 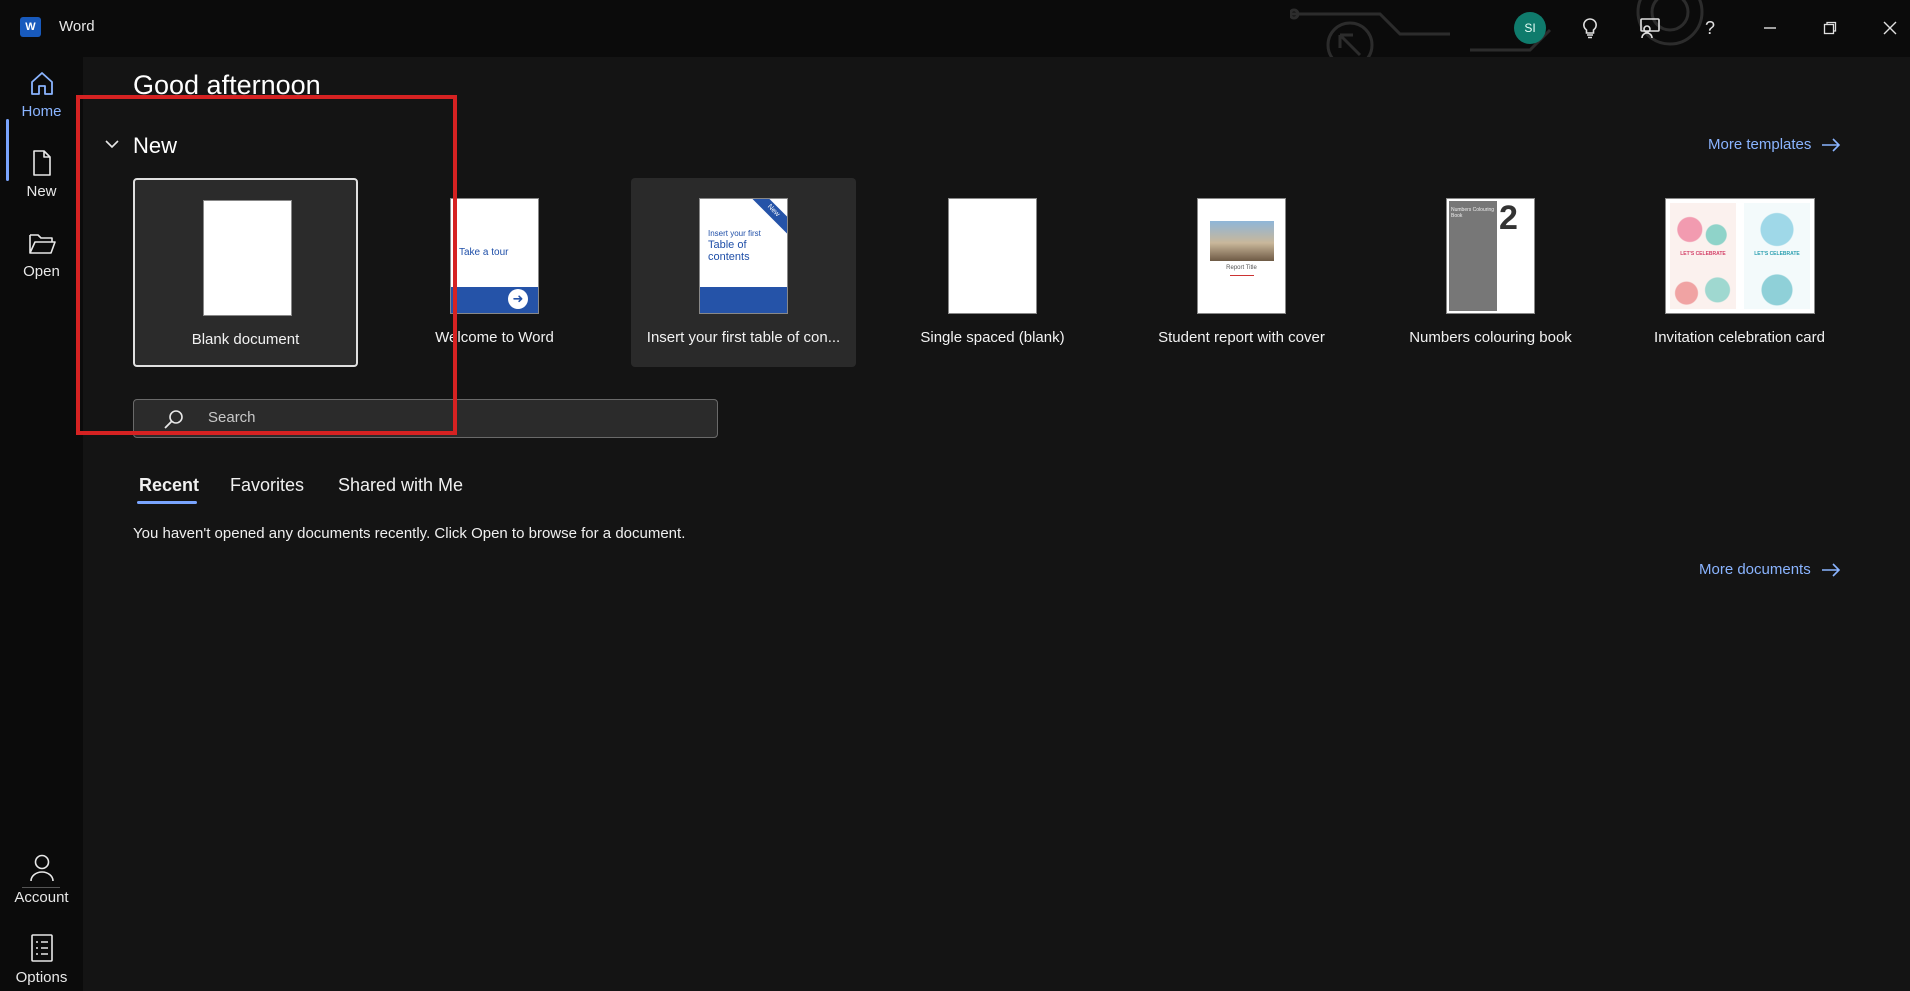 I want to click on number-two-graphic: 2, so click(x=1508, y=218).